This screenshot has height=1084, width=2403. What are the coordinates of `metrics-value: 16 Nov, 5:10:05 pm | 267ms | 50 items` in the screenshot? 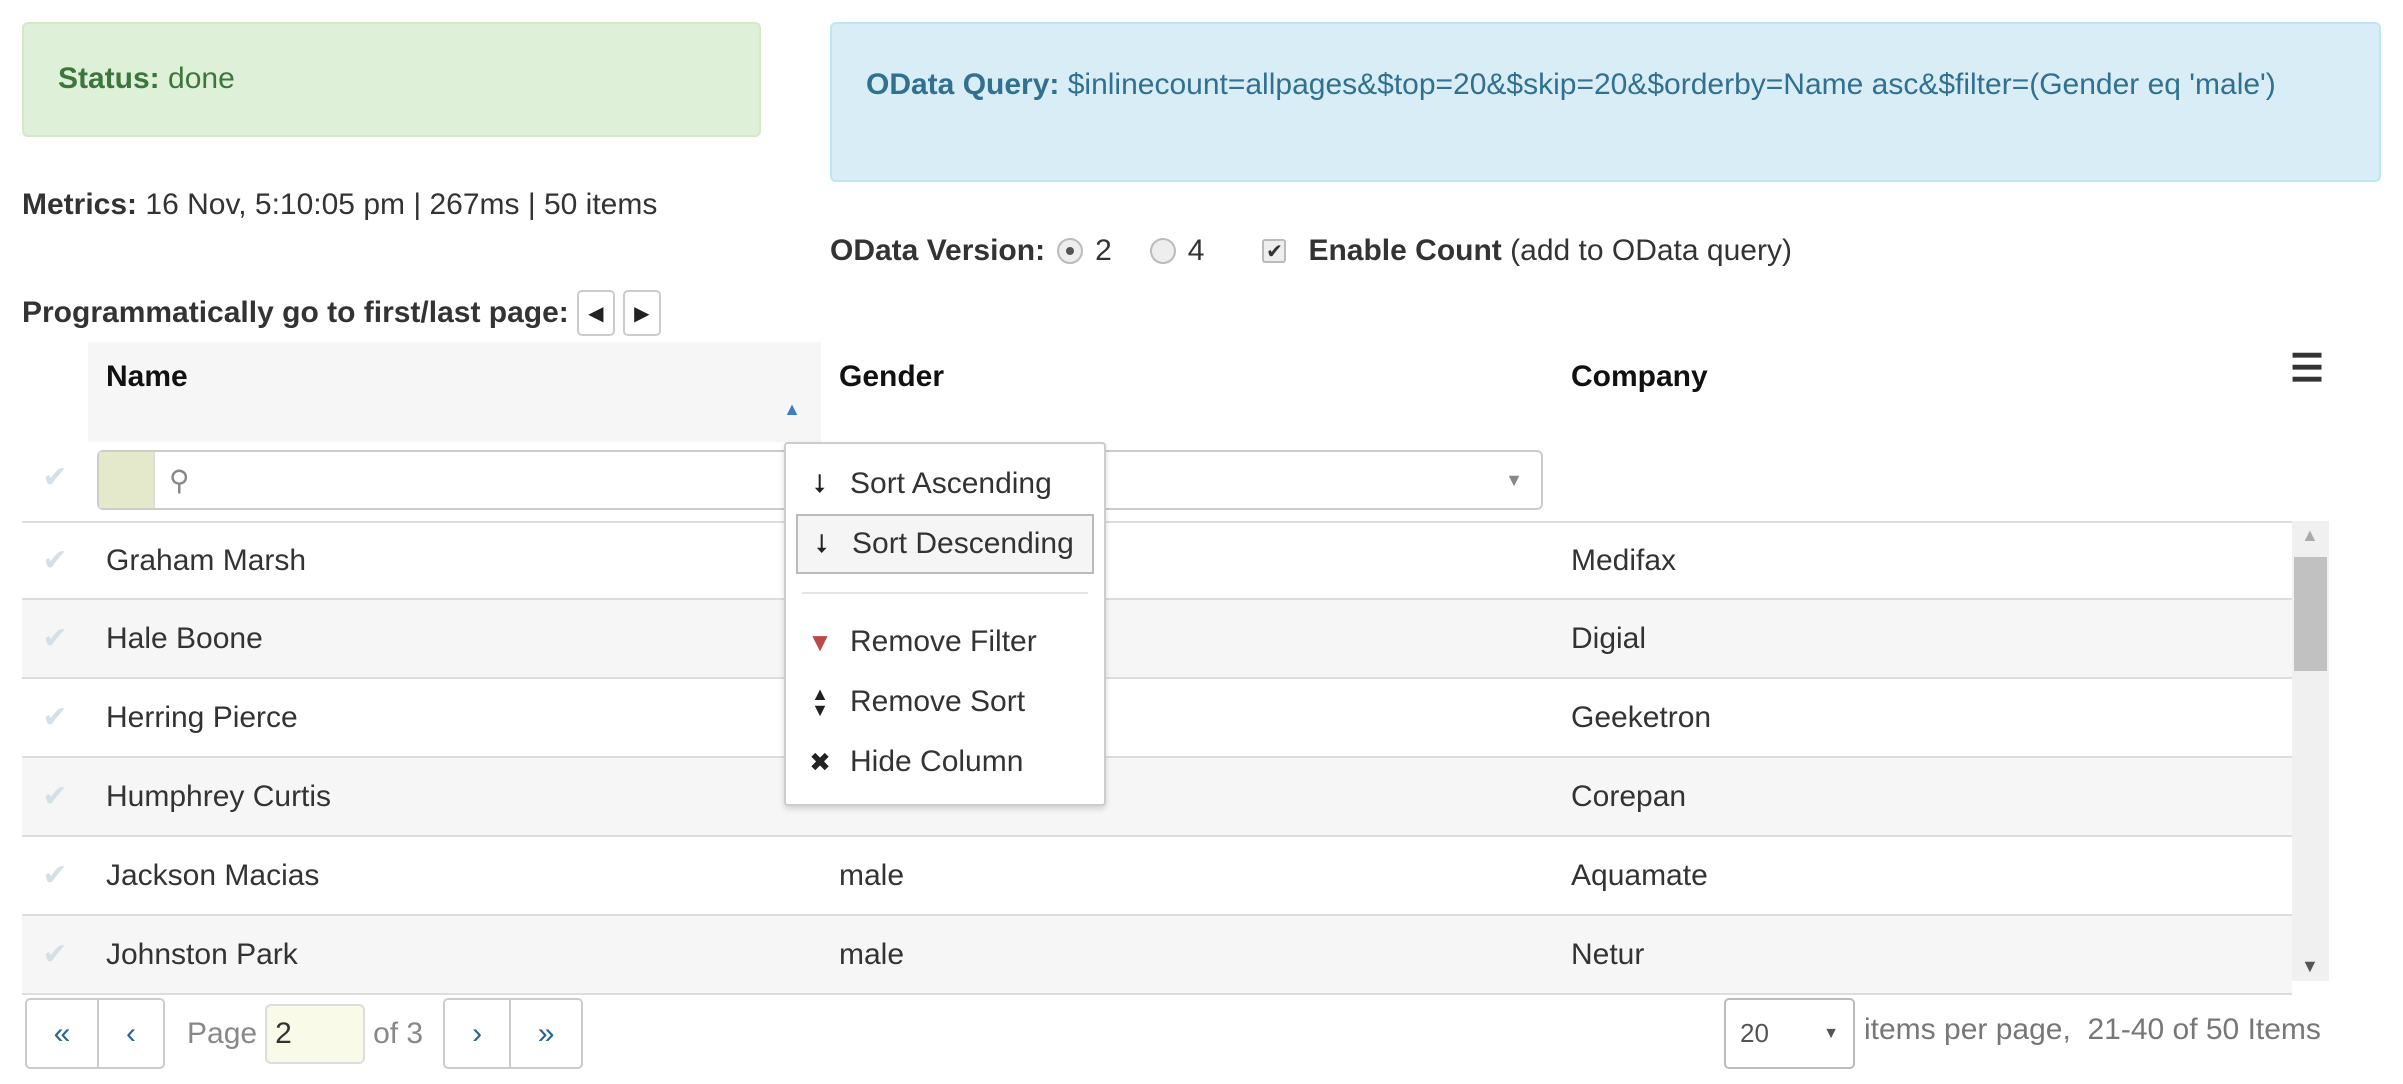 It's located at (401, 204).